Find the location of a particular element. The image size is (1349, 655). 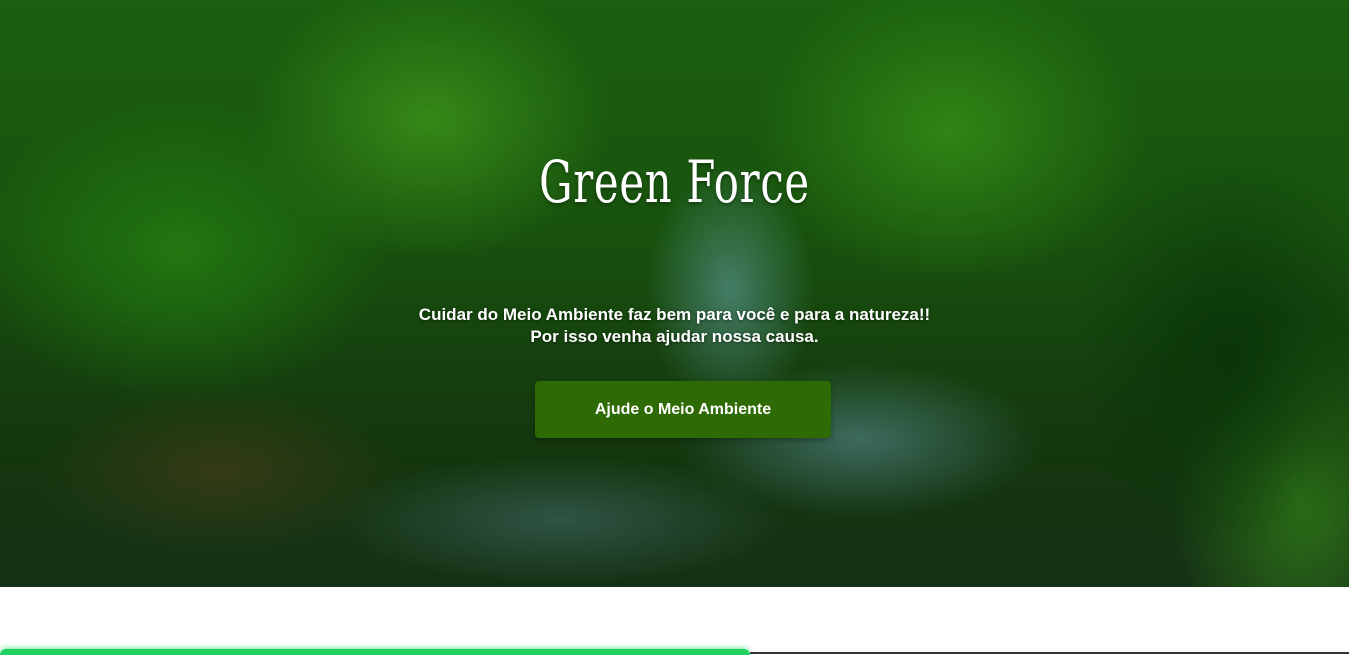

help-environment-button: Ajude o Meio Ambiente is located at coordinates (683, 409).